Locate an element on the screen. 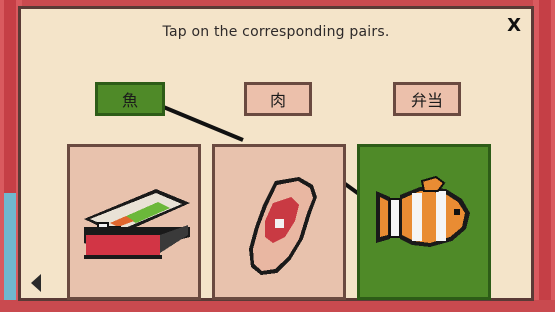 Image resolution: width=555 pixels, height=312 pixels. back-arrow-icon is located at coordinates (36, 283).